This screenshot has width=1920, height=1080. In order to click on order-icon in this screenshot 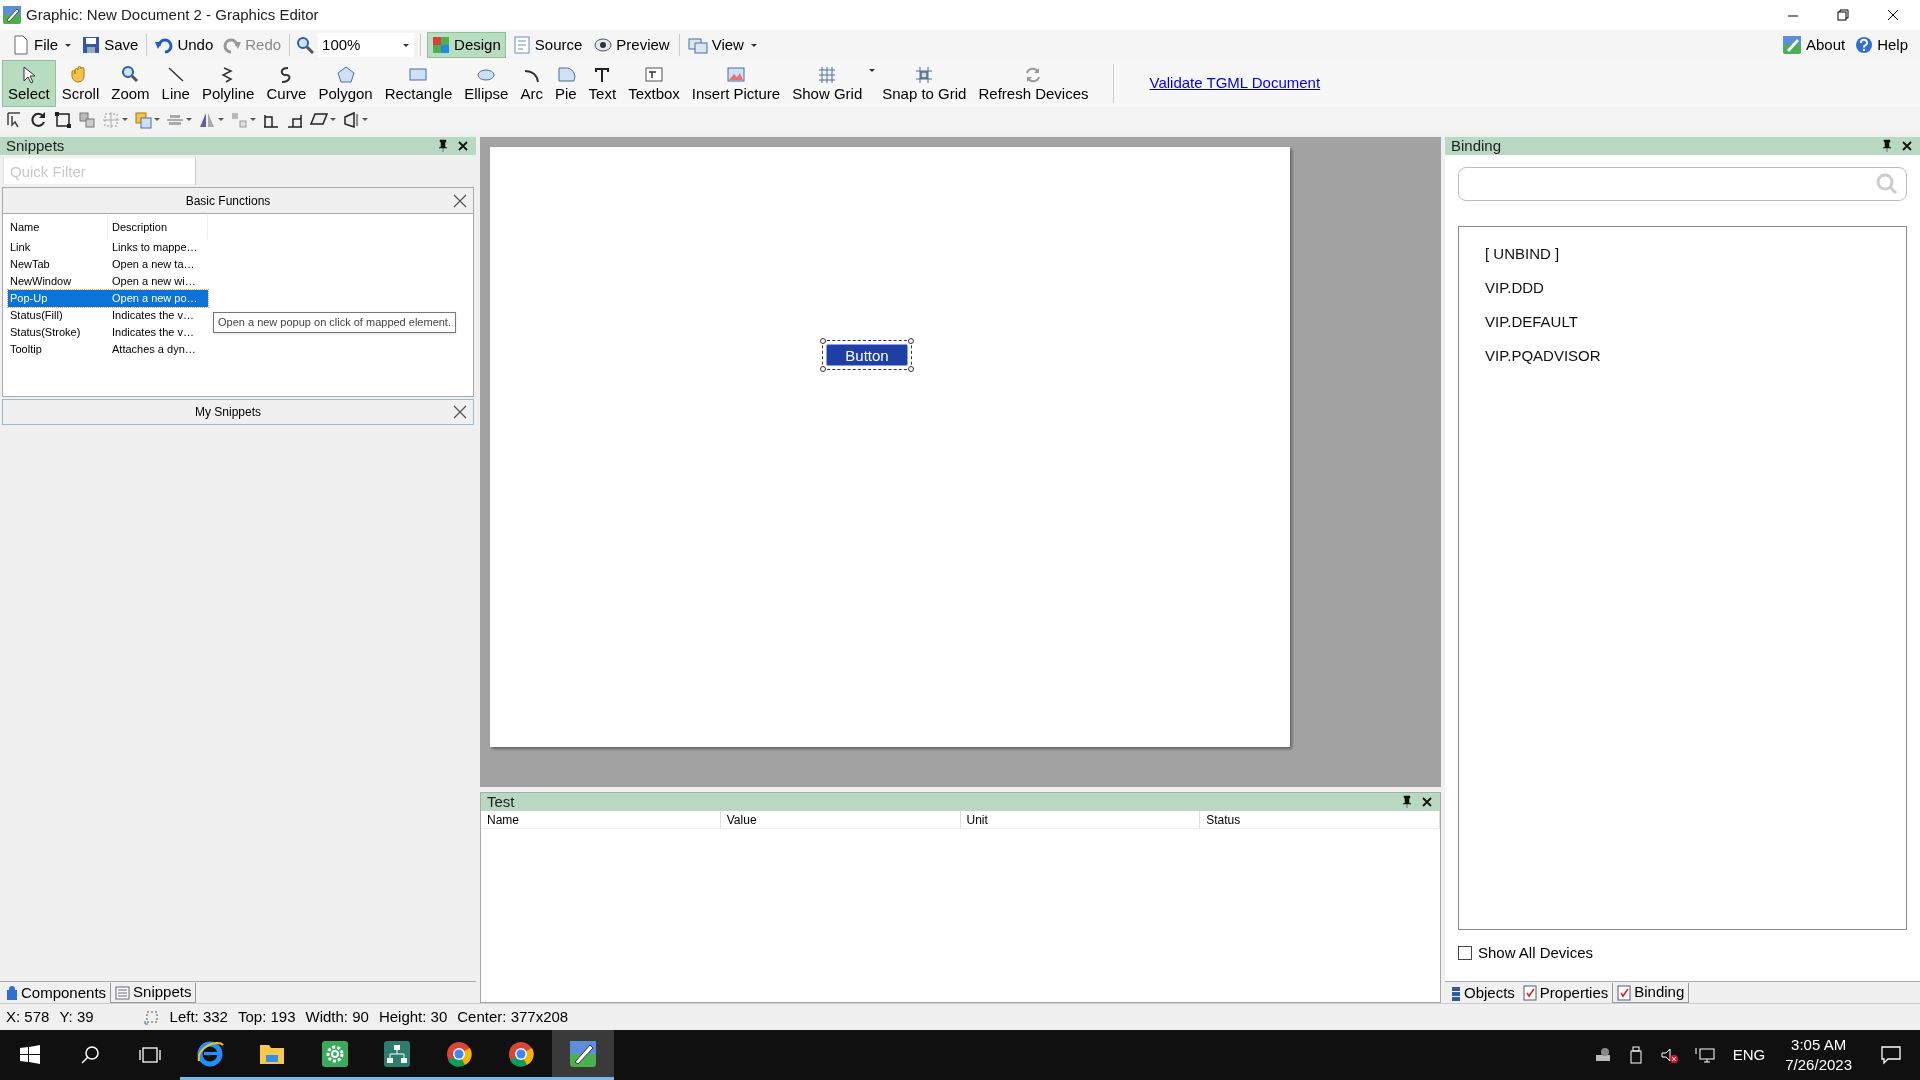, I will do `click(143, 120)`.